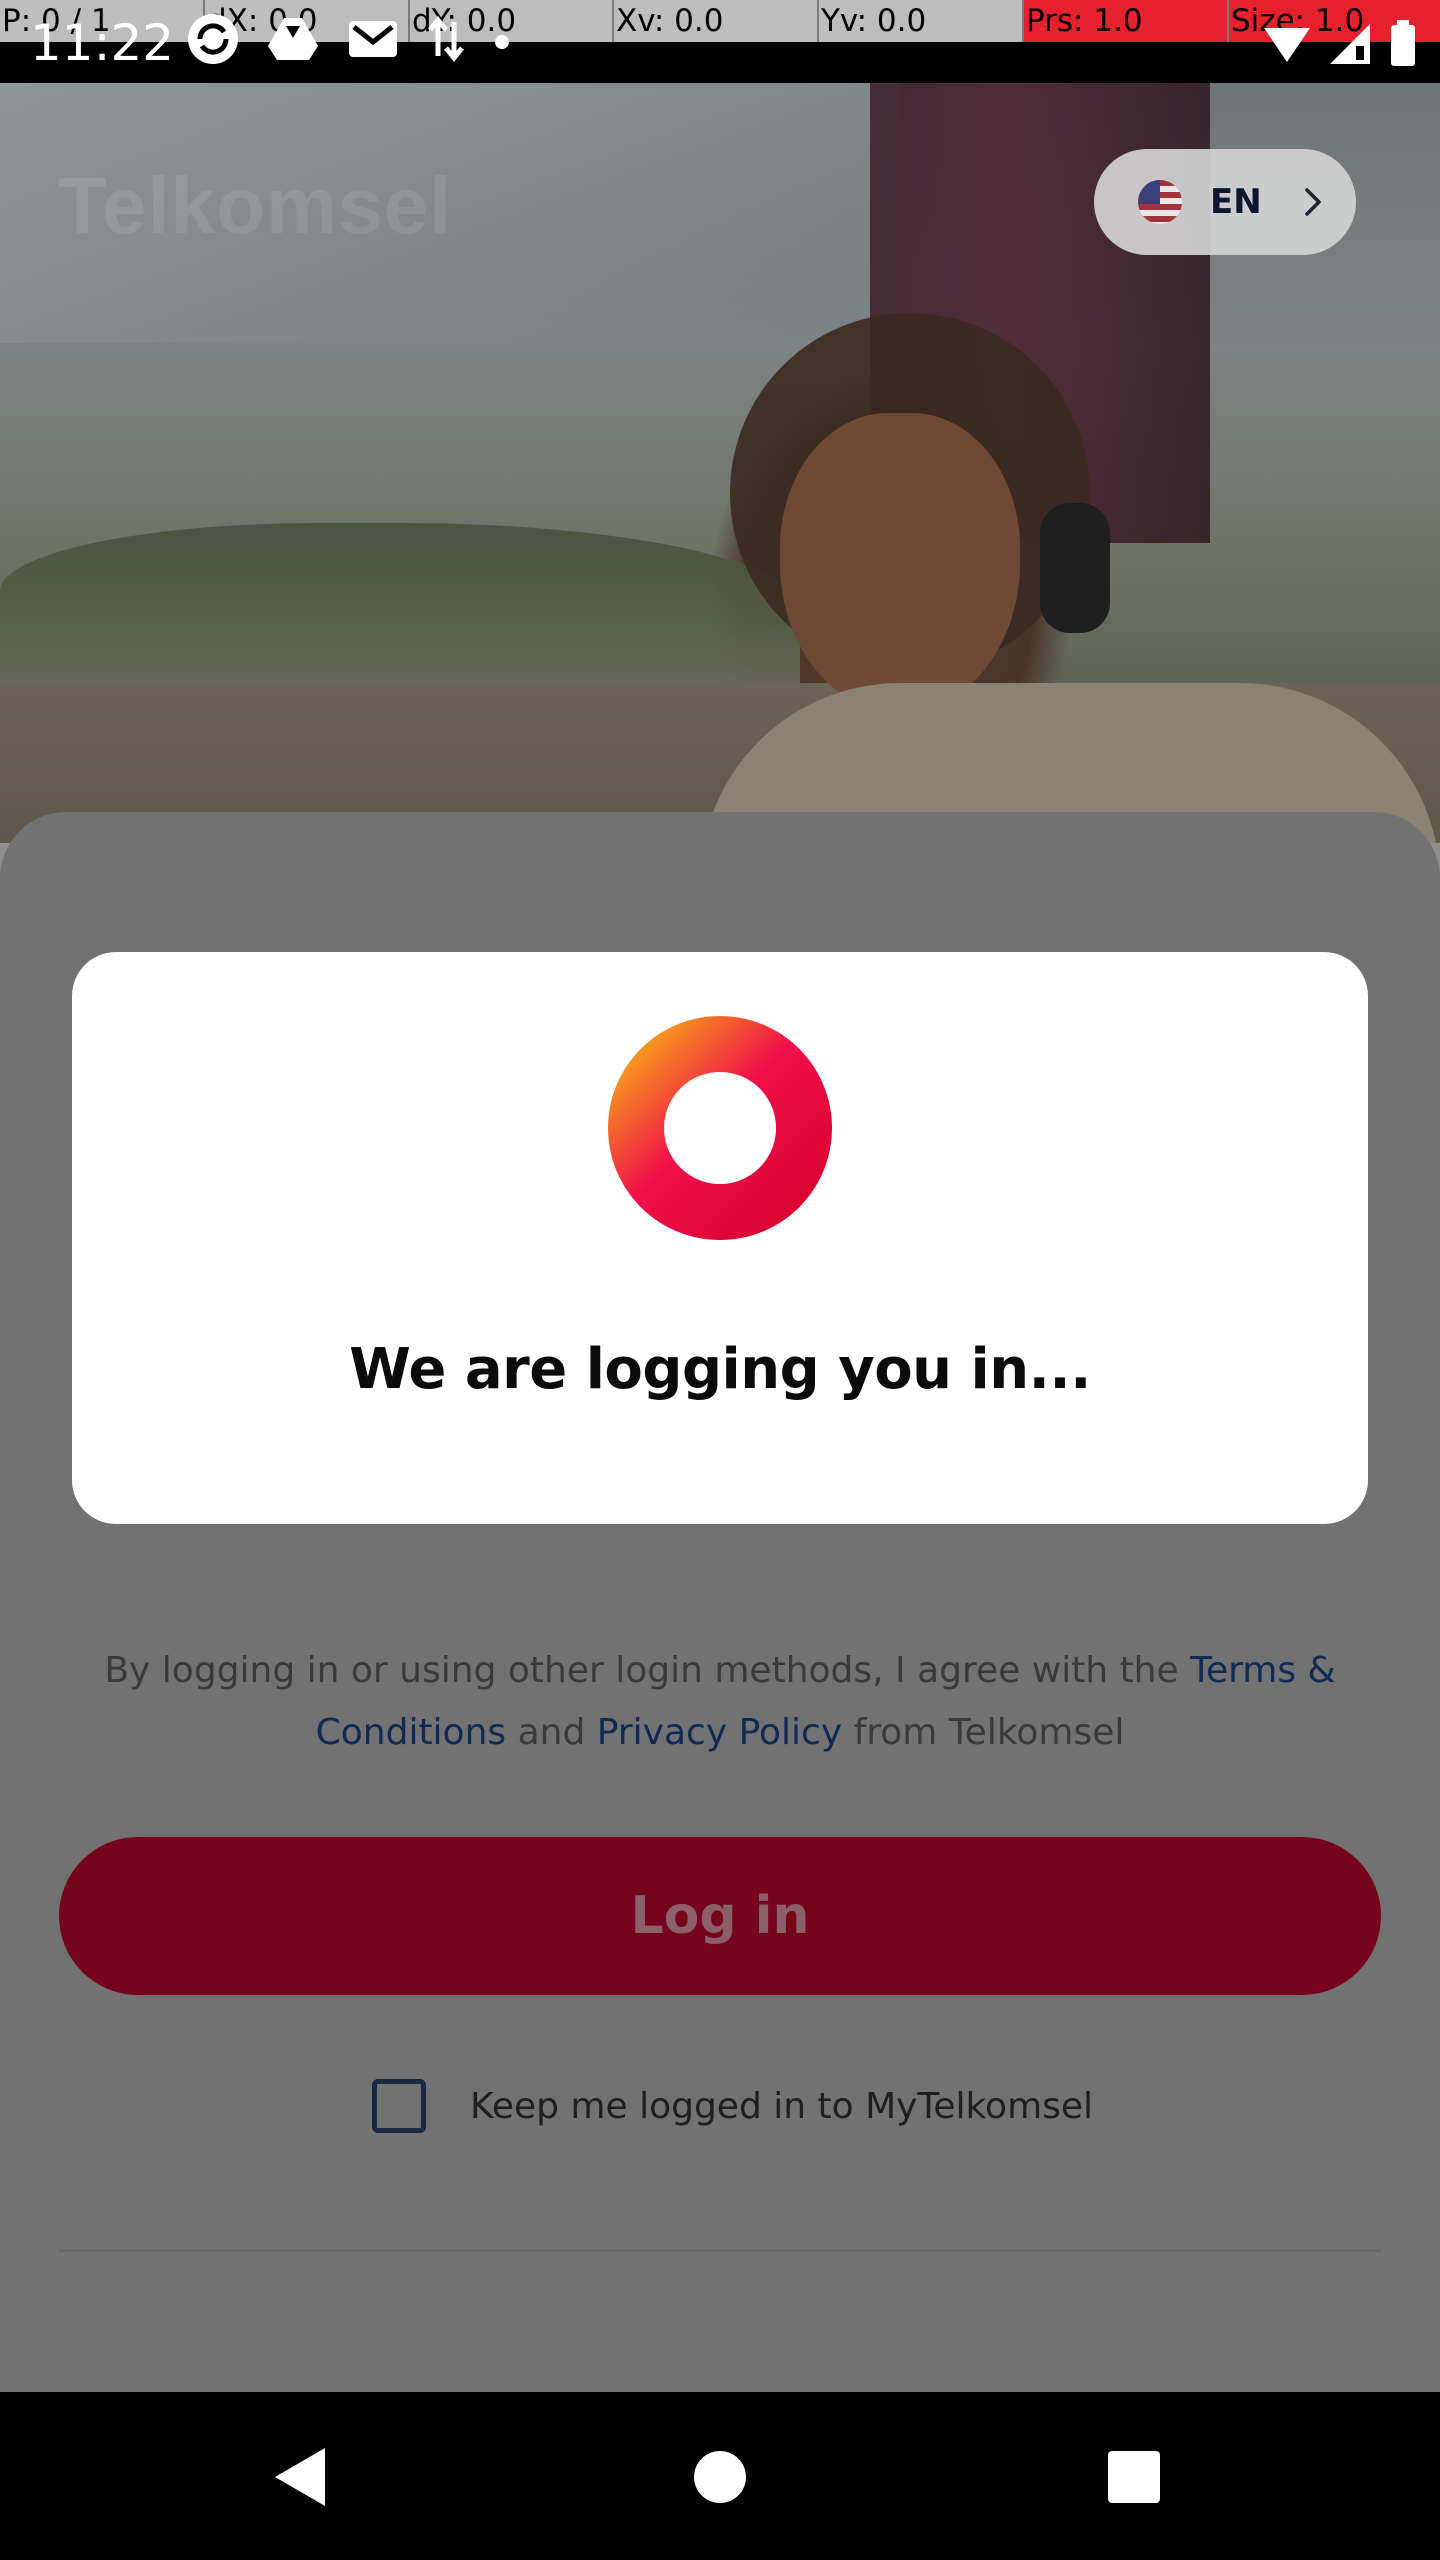 This screenshot has height=2560, width=1440. What do you see at coordinates (1312, 202) in the screenshot?
I see `chevron-right-icon` at bounding box center [1312, 202].